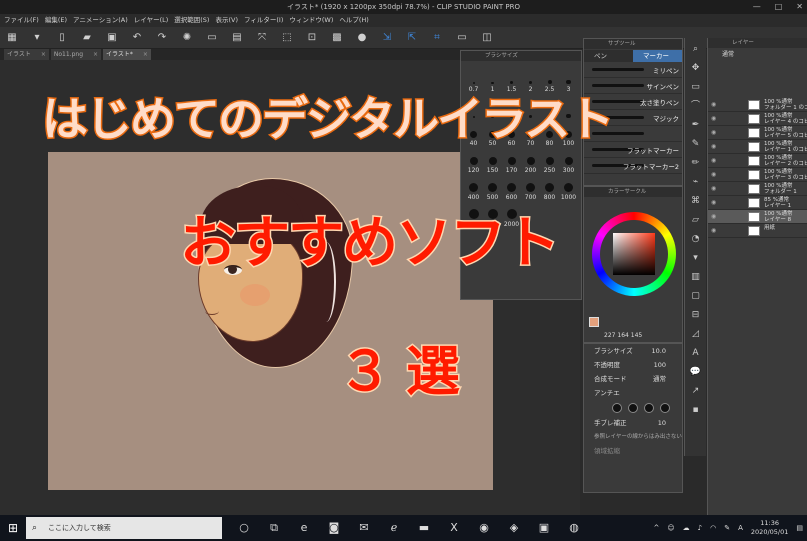 The image size is (807, 541). I want to click on transform-icon: ⤧, so click(262, 38).